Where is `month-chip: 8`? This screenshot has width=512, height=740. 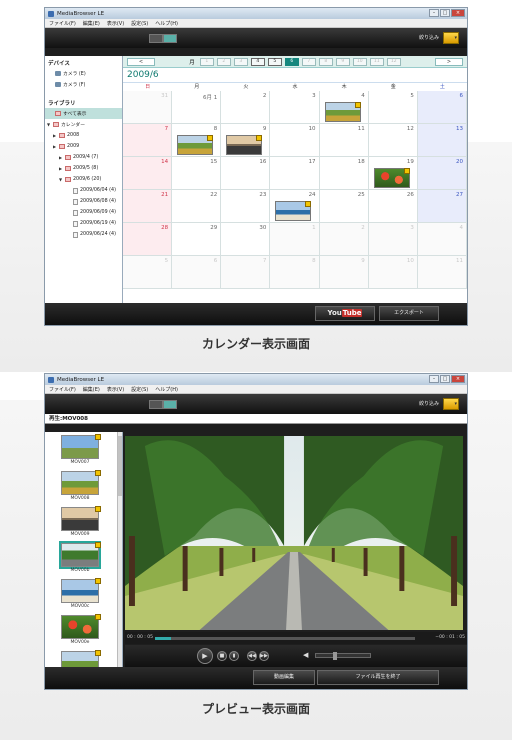 month-chip: 8 is located at coordinates (325, 61).